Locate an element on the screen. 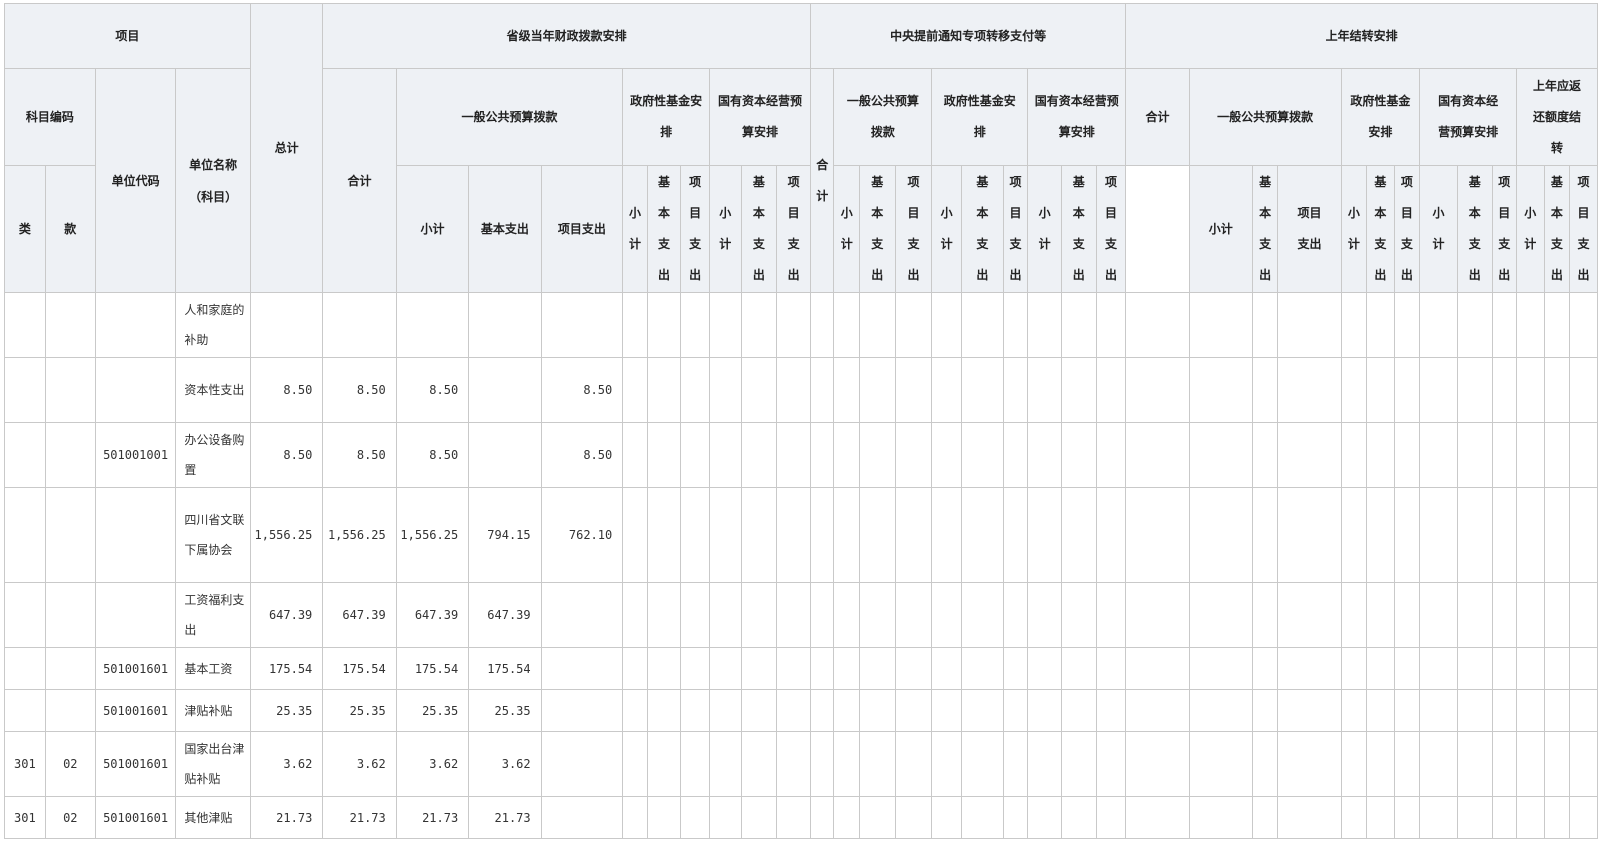  header-b-state-capital: 国有资本经营预算安排 is located at coordinates (1077, 117).